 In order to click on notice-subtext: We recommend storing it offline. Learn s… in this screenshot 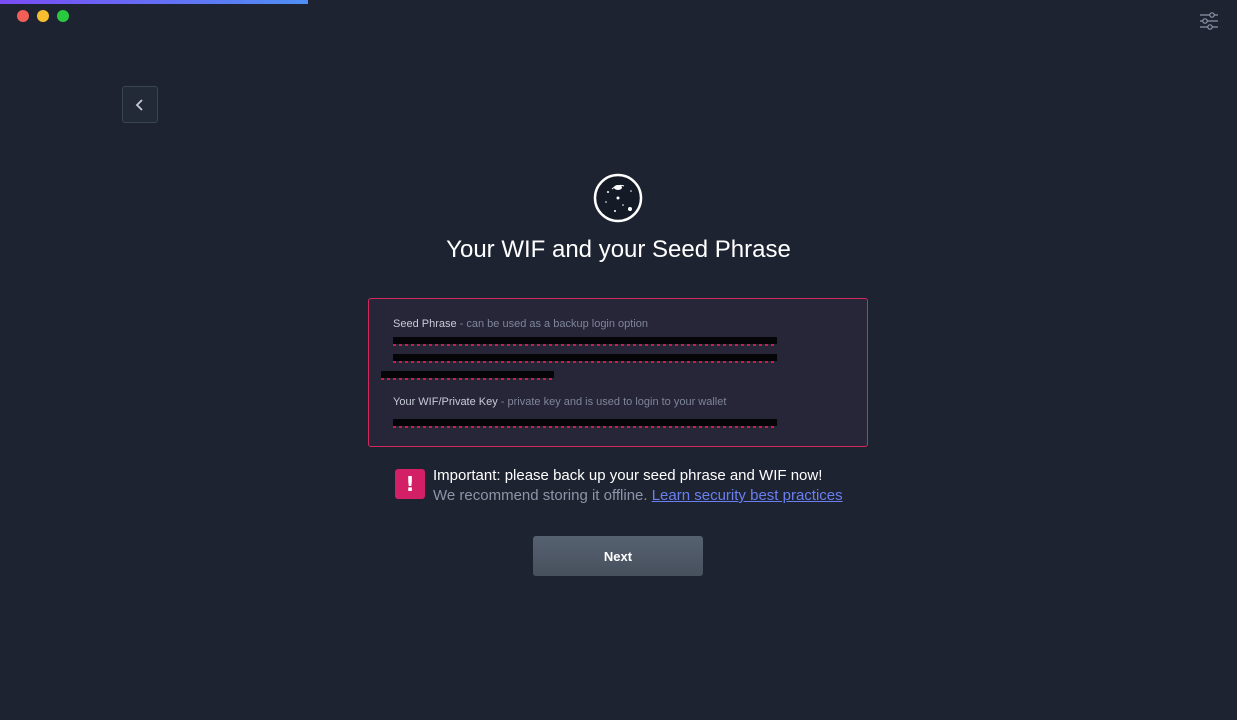, I will do `click(638, 496)`.